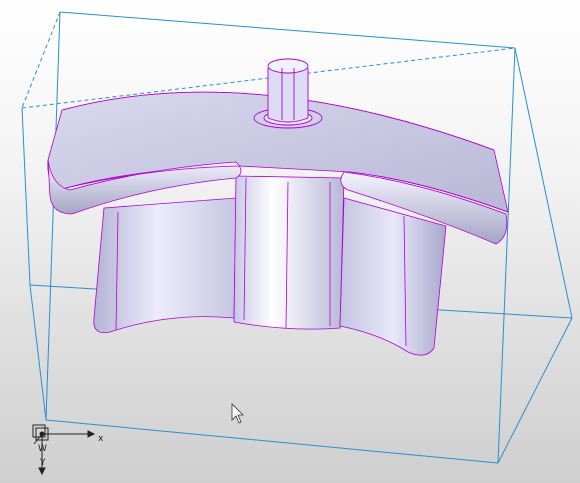 This screenshot has width=580, height=483. I want to click on bounding-box-front, so click(26, 196).